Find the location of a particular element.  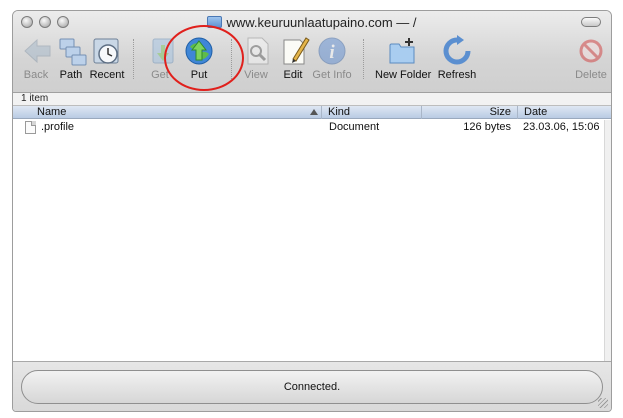

put-highlight-circle is located at coordinates (204, 58).